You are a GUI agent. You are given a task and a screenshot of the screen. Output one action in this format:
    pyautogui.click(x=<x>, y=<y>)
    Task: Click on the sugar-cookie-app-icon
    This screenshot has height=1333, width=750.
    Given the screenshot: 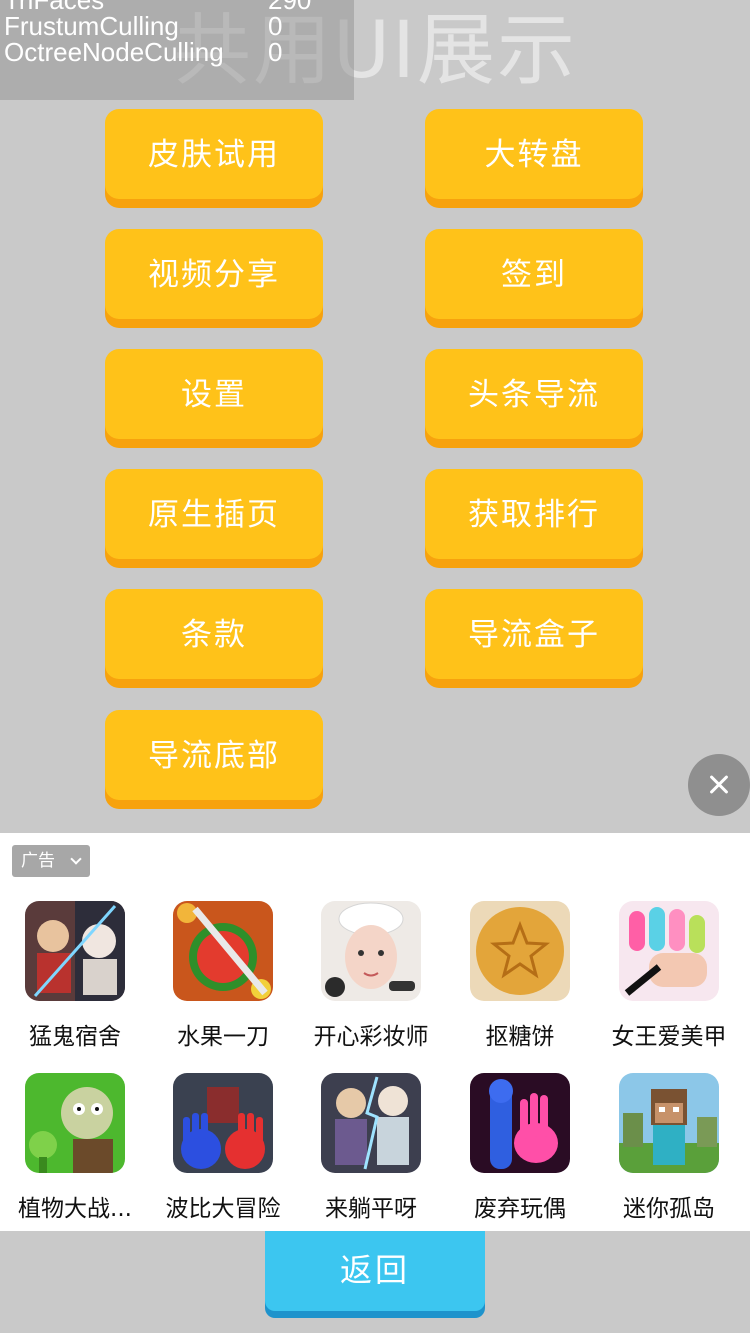 What is the action you would take?
    pyautogui.click(x=520, y=951)
    